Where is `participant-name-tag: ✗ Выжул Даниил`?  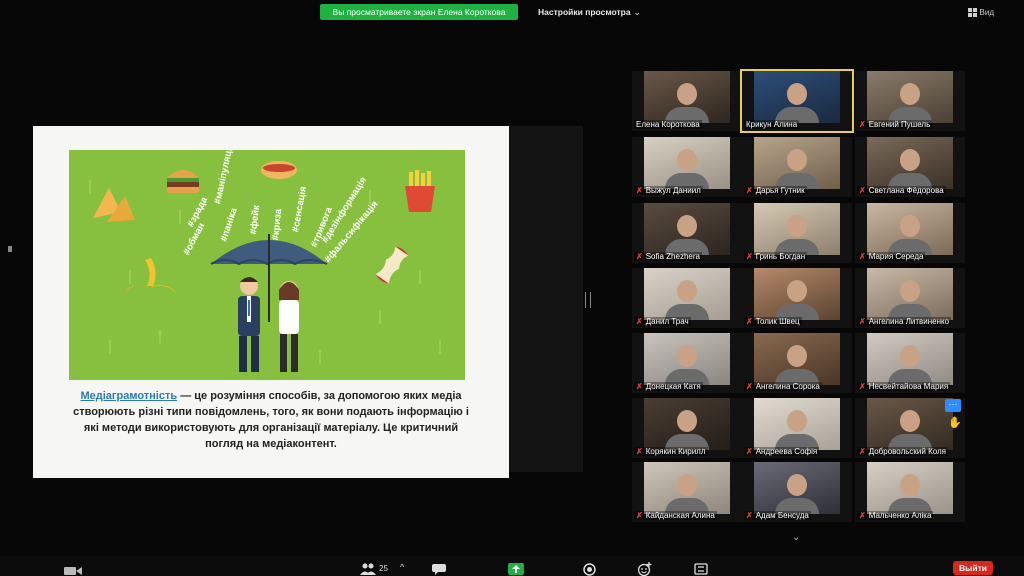
participant-name-tag: ✗ Выжул Даниил is located at coordinates (668, 190).